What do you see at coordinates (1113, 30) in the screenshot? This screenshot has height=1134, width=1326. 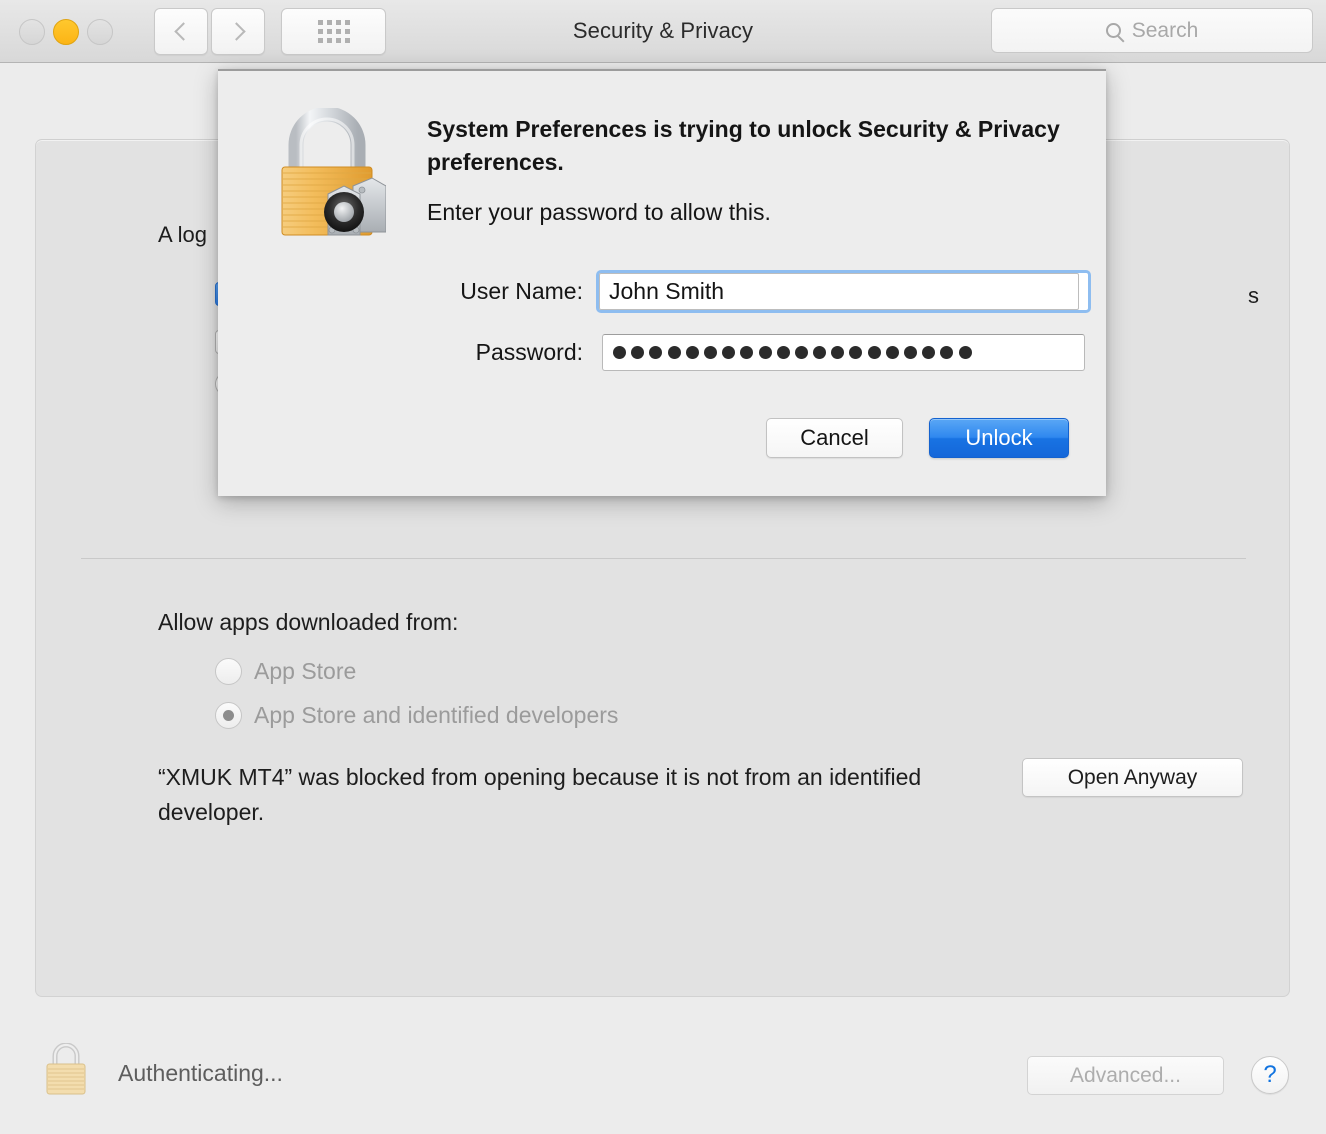 I see `search-icon` at bounding box center [1113, 30].